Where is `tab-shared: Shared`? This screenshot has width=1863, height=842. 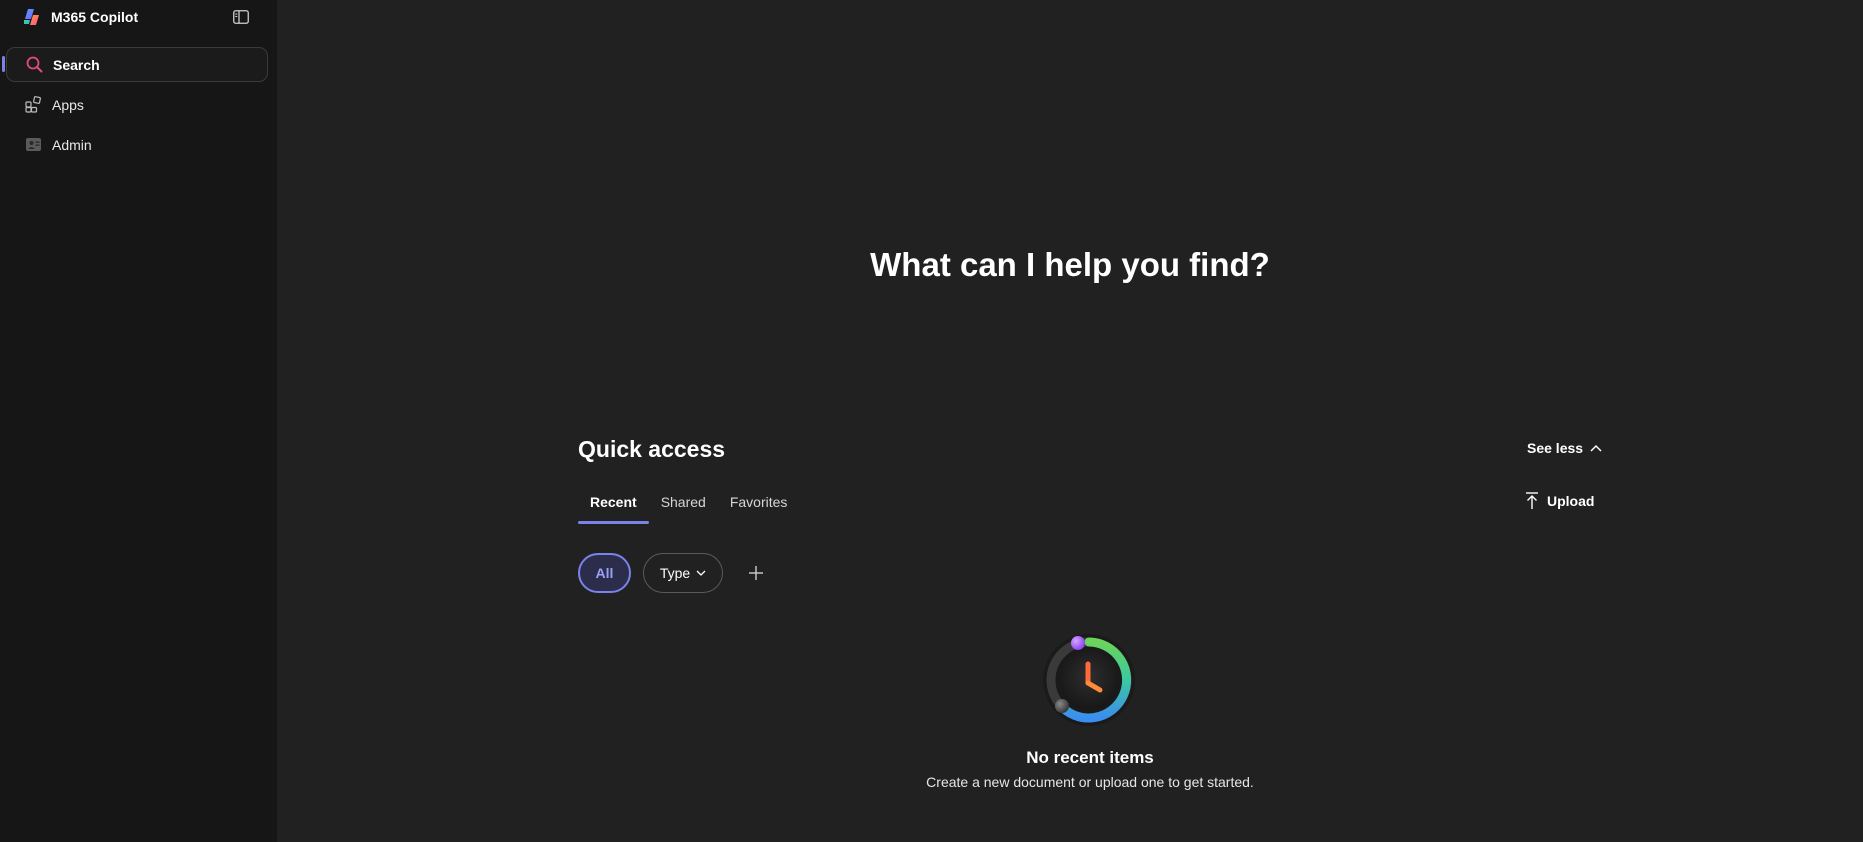 tab-shared: Shared is located at coordinates (683, 508).